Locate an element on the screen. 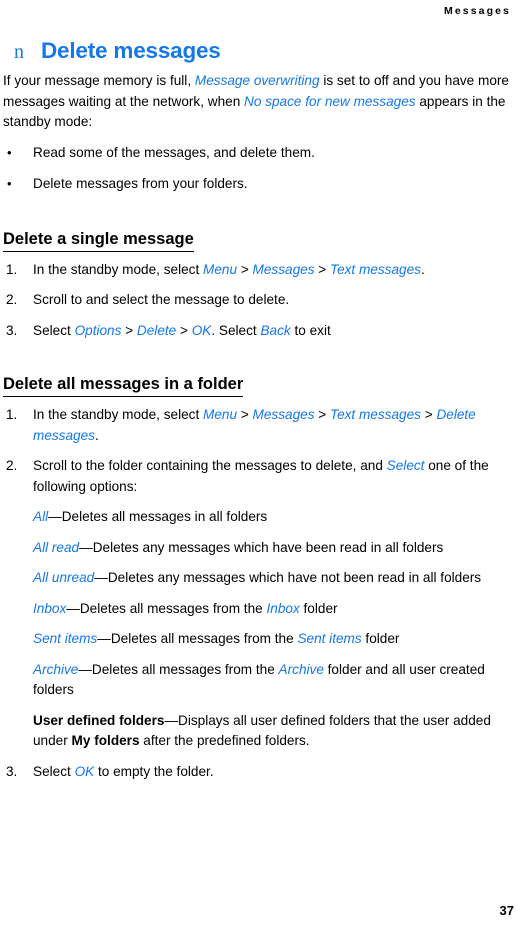  step-term-options: Options is located at coordinates (98, 330).